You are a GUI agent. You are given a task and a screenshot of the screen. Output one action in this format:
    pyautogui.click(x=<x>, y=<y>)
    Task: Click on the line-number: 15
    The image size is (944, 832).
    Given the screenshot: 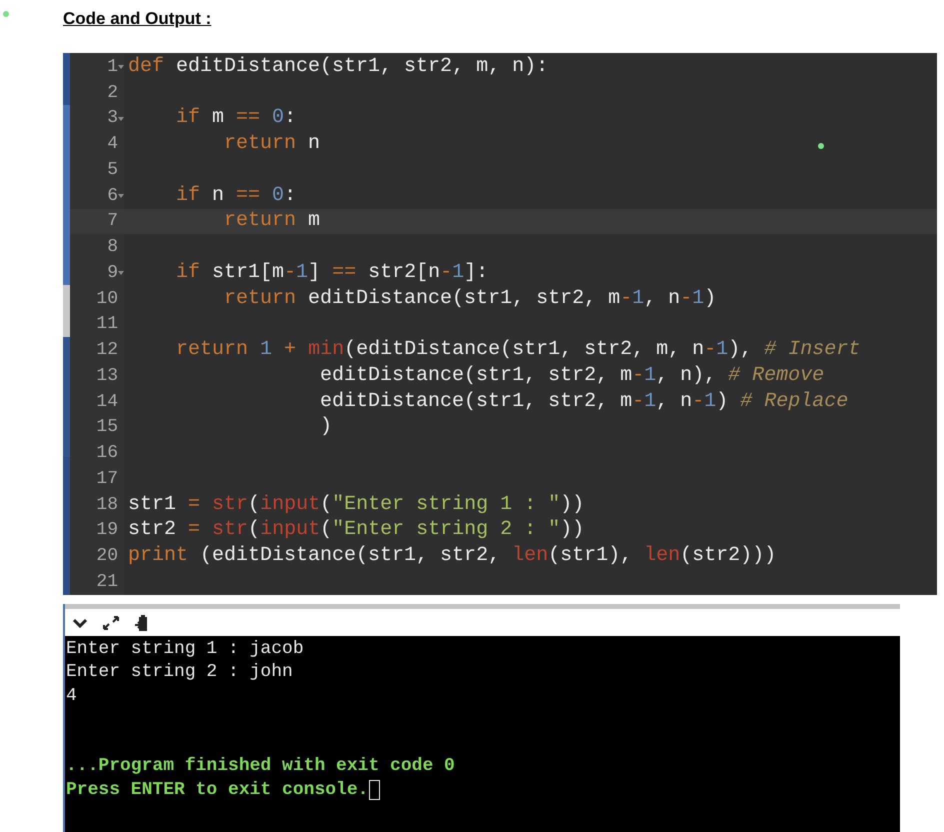 What is the action you would take?
    pyautogui.click(x=107, y=427)
    